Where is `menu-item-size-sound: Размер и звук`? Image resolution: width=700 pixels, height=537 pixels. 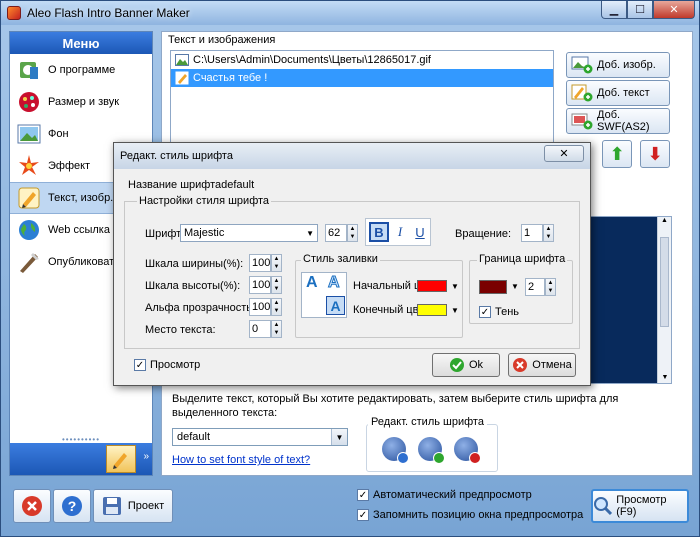
menu-item-size-sound: Размер и звук is located at coordinates (81, 102).